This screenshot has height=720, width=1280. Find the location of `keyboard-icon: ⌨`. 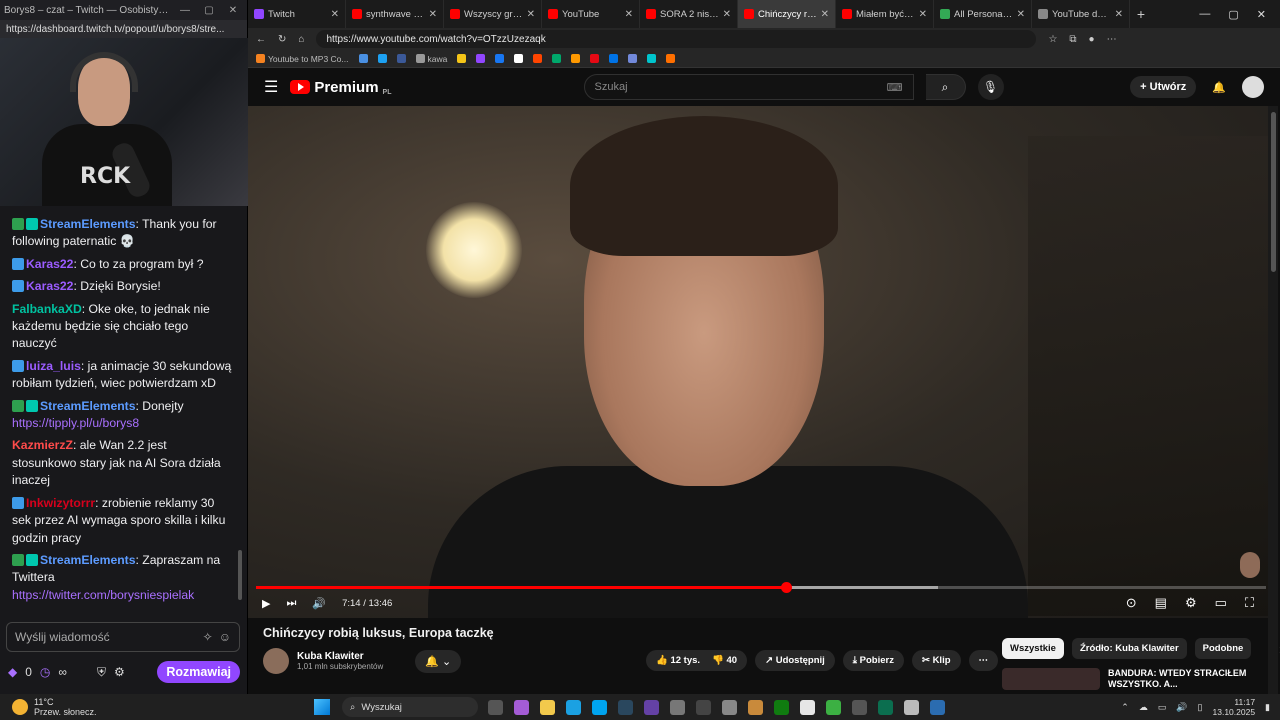

keyboard-icon: ⌨ is located at coordinates (895, 87).